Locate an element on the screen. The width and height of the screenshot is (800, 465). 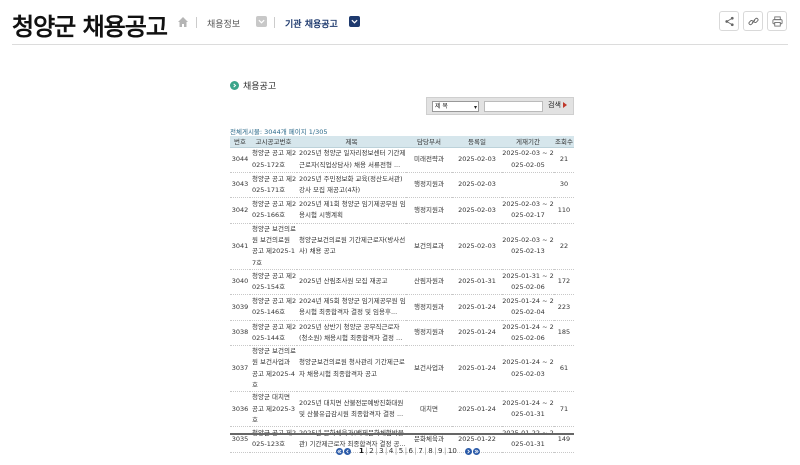
page-link: 2 is located at coordinates (371, 451).